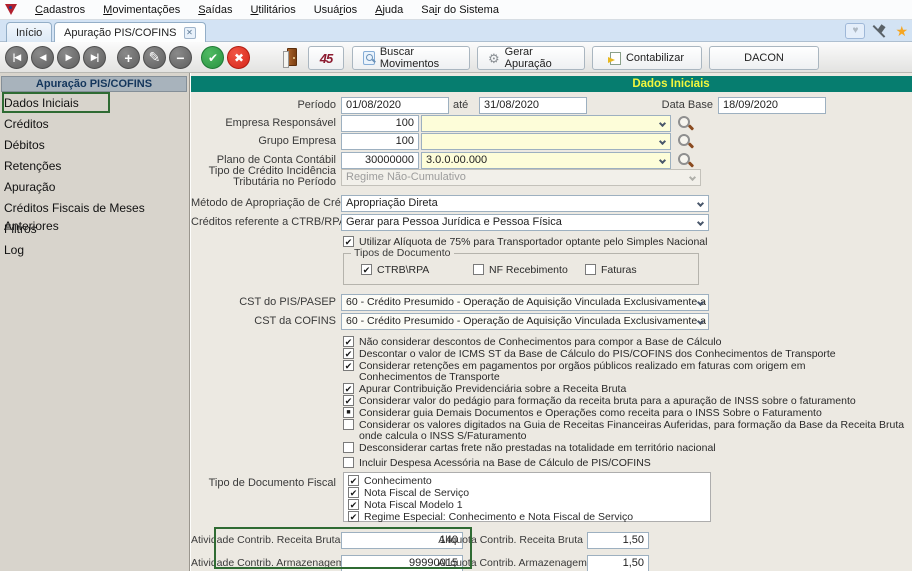 The image size is (912, 571). Describe the element at coordinates (96, 229) in the screenshot. I see `sidebar-item-filtros: Filtros` at that location.